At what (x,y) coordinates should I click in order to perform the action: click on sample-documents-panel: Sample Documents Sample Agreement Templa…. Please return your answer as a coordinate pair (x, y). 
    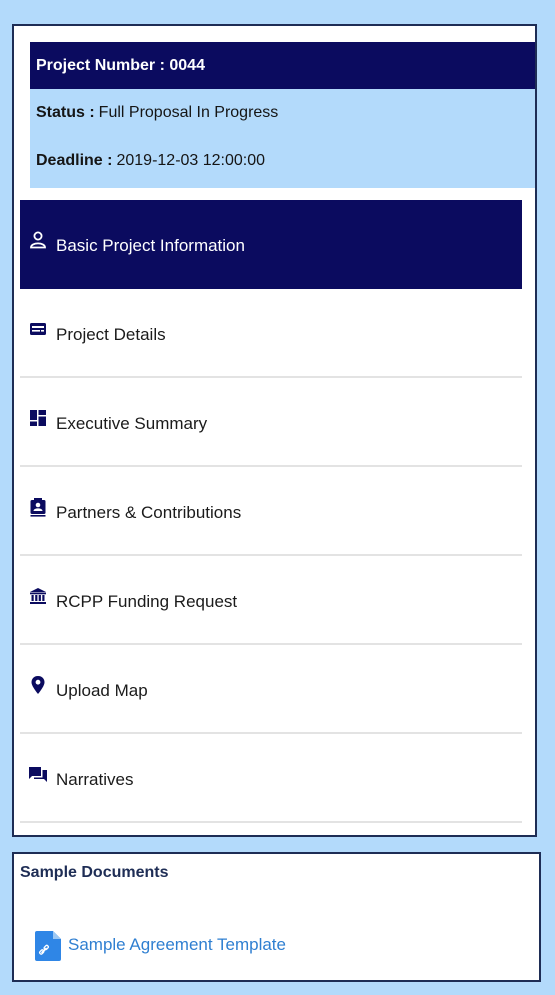
    Looking at the image, I should click on (276, 917).